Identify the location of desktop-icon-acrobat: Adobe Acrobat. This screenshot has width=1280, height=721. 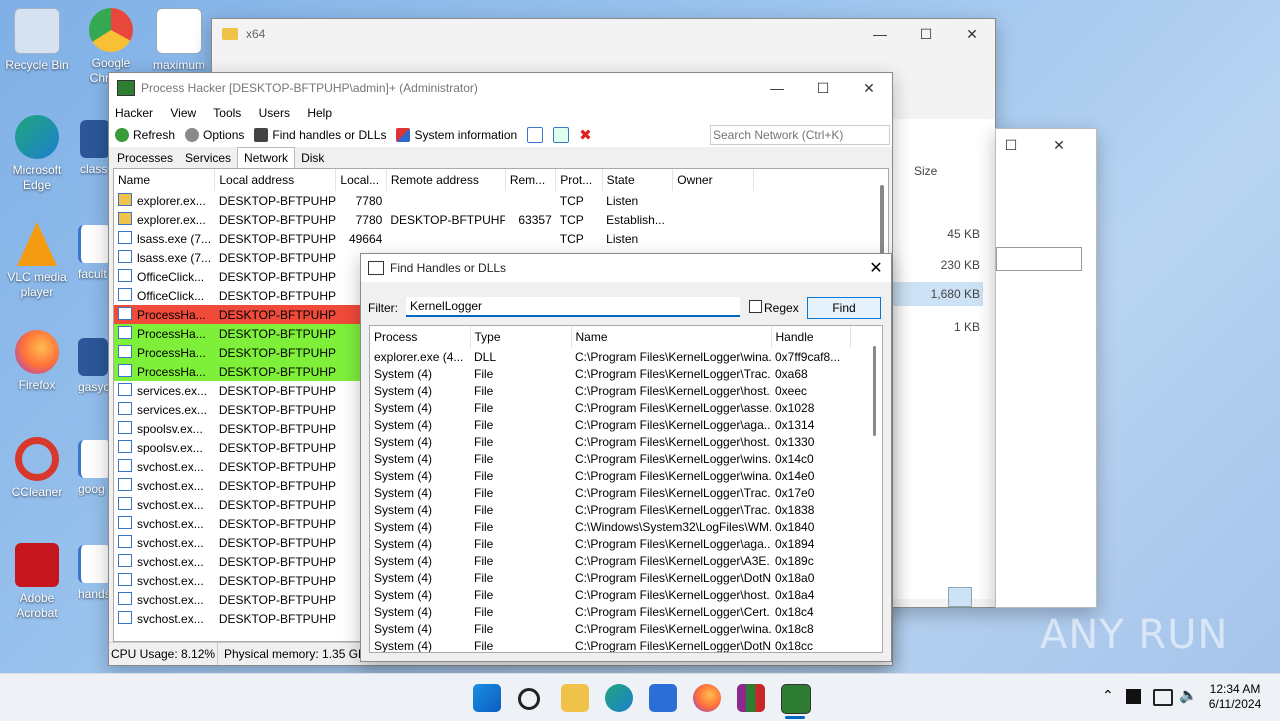
(37, 582).